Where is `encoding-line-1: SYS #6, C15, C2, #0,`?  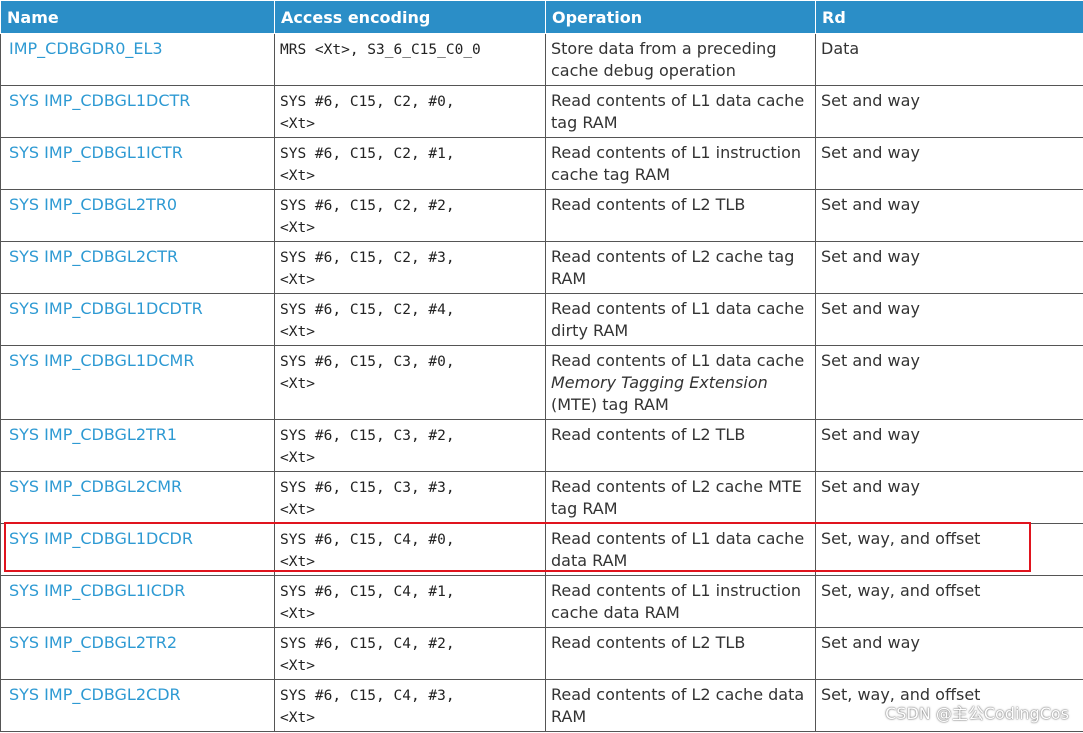 encoding-line-1: SYS #6, C15, C2, #0, is located at coordinates (367, 102).